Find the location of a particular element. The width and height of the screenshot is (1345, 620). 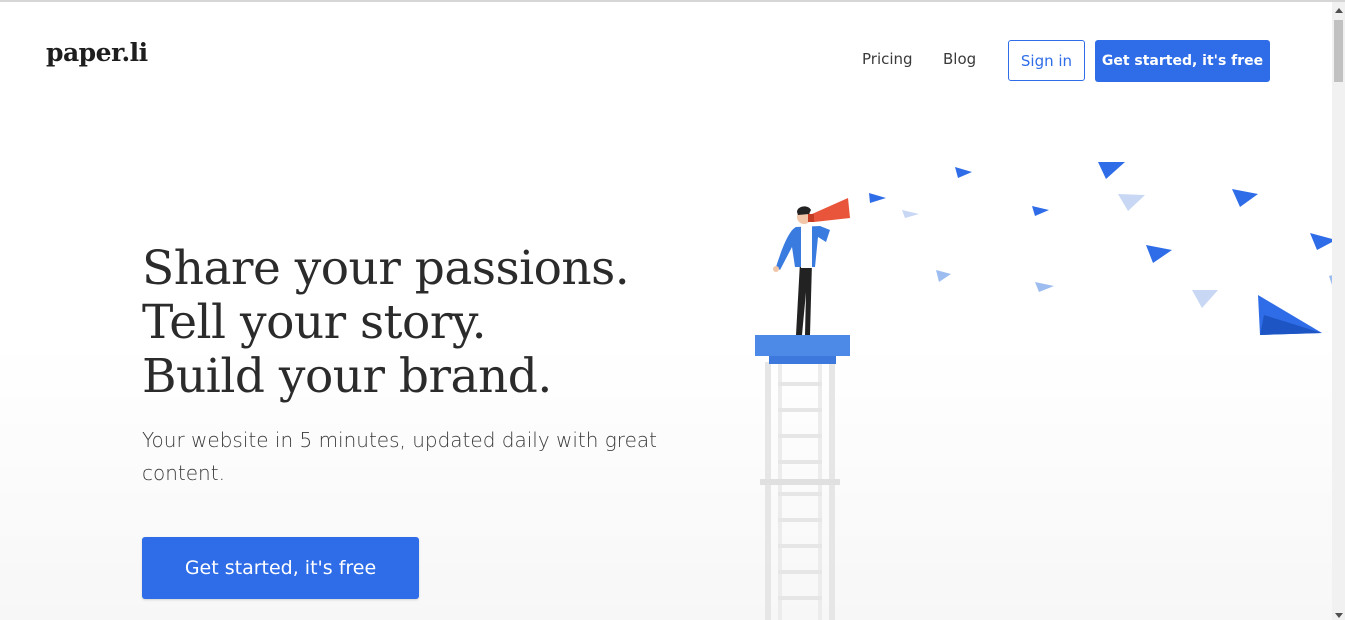

nav-blog-link: Blog is located at coordinates (959, 59).